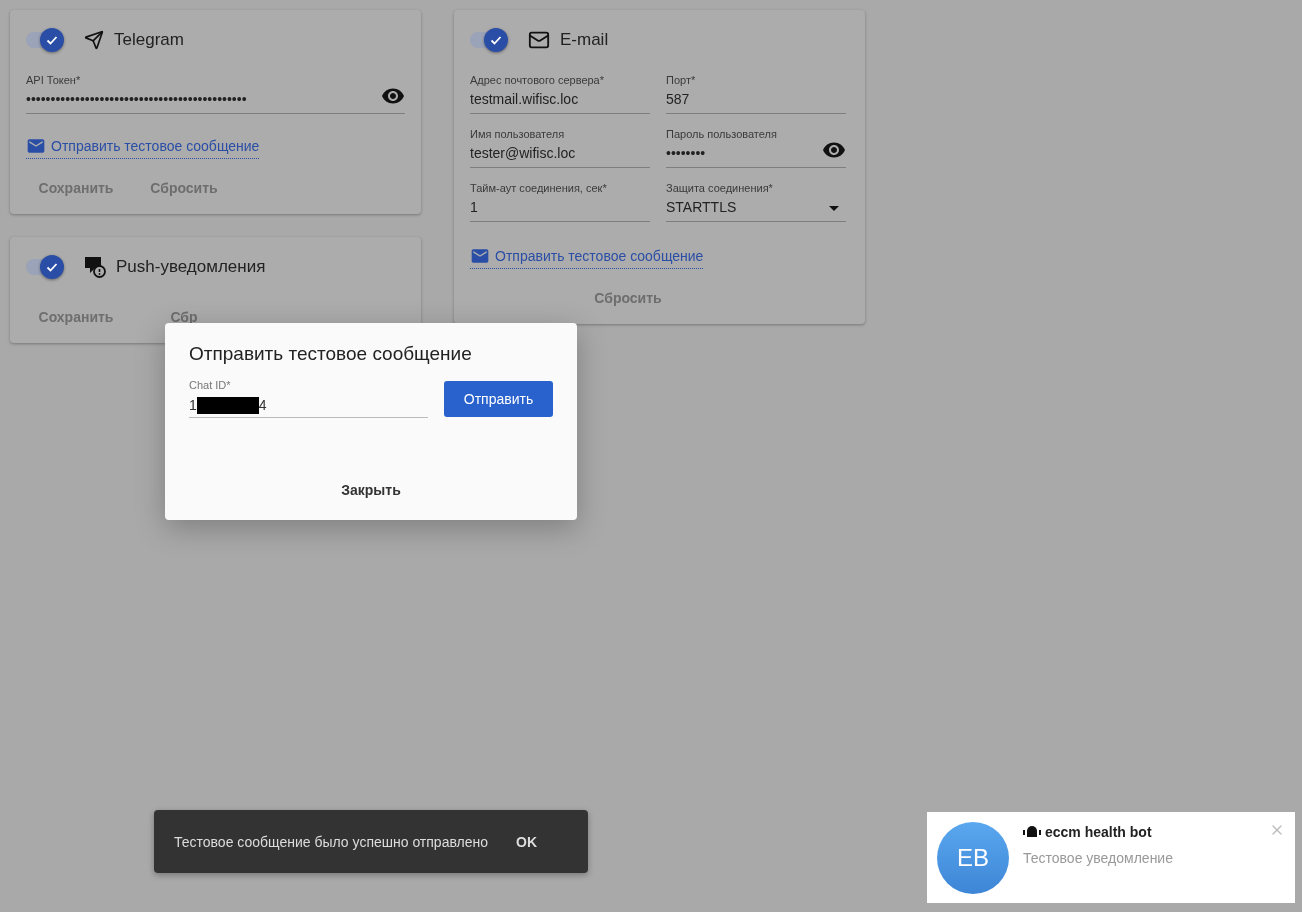 Image resolution: width=1302 pixels, height=912 pixels. I want to click on input-field: Тайм-аут соединения, сек* 1, so click(560, 202).